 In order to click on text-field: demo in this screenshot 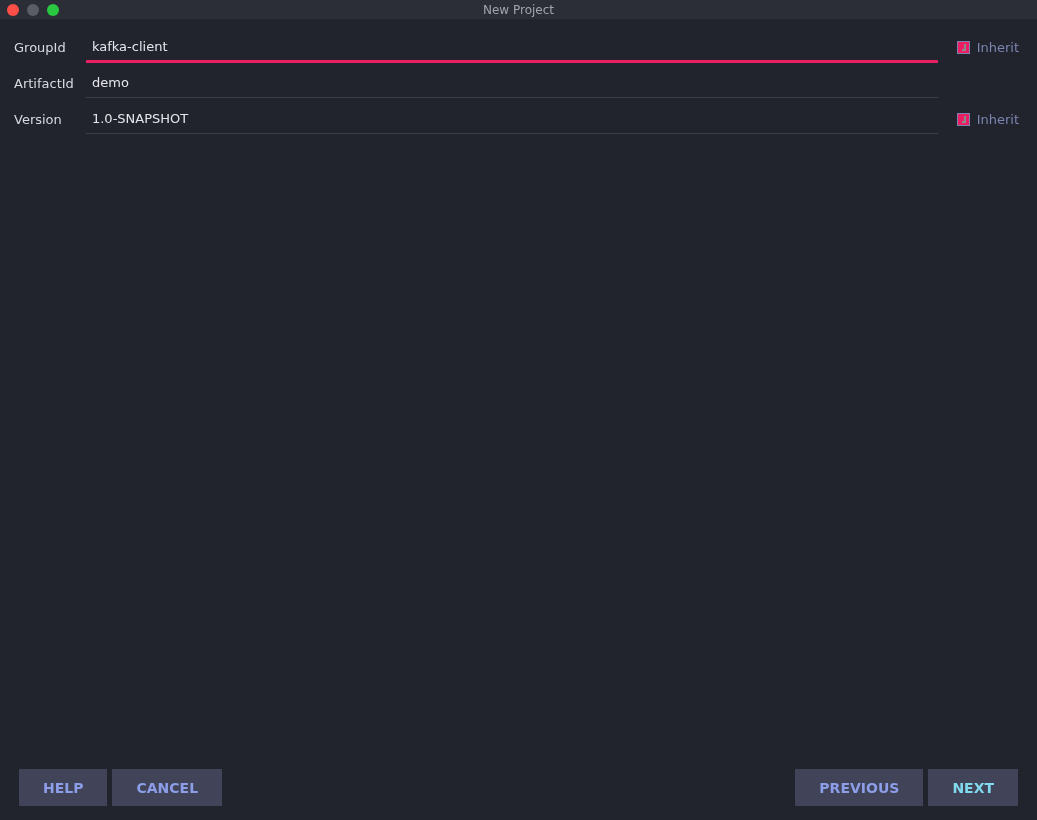, I will do `click(512, 83)`.